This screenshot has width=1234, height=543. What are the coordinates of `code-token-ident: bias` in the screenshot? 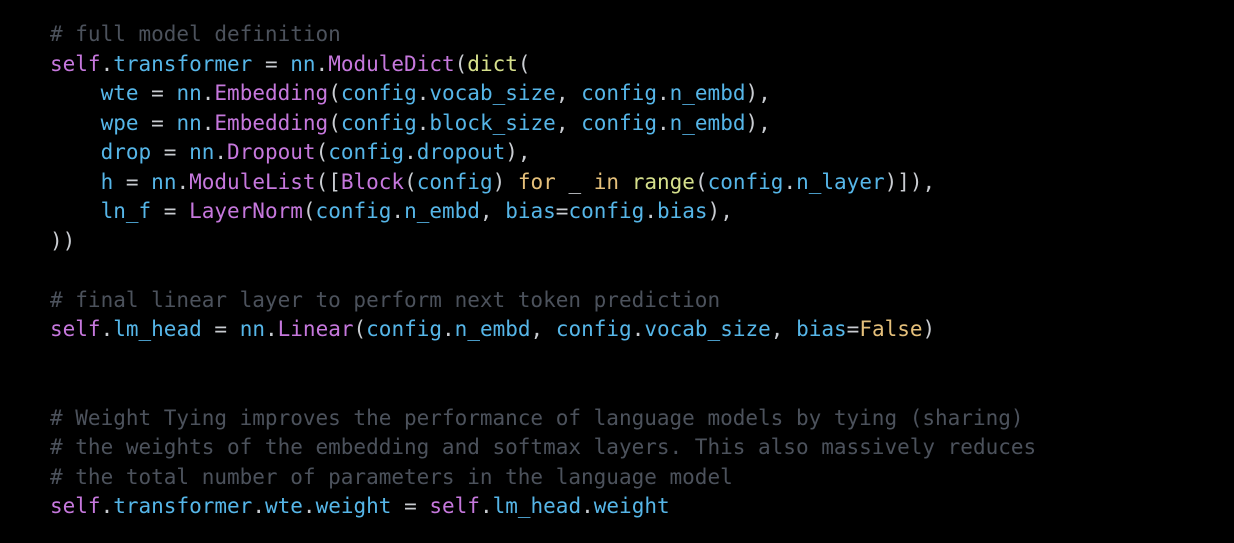 It's located at (821, 329).